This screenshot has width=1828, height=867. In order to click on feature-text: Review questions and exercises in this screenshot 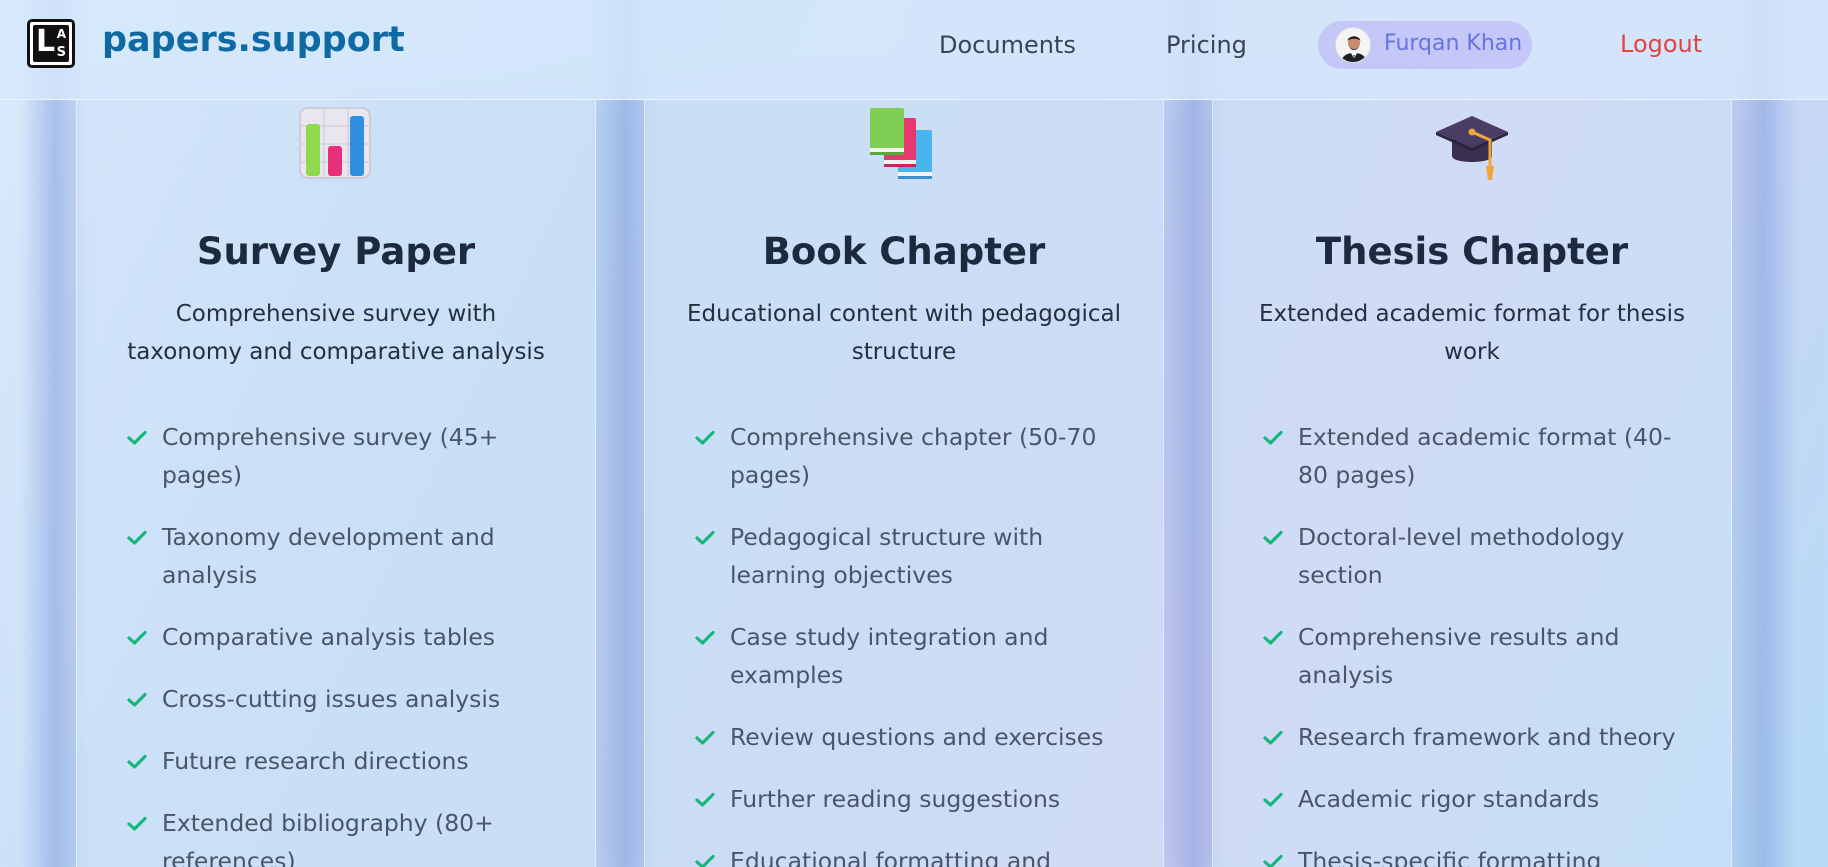, I will do `click(917, 737)`.